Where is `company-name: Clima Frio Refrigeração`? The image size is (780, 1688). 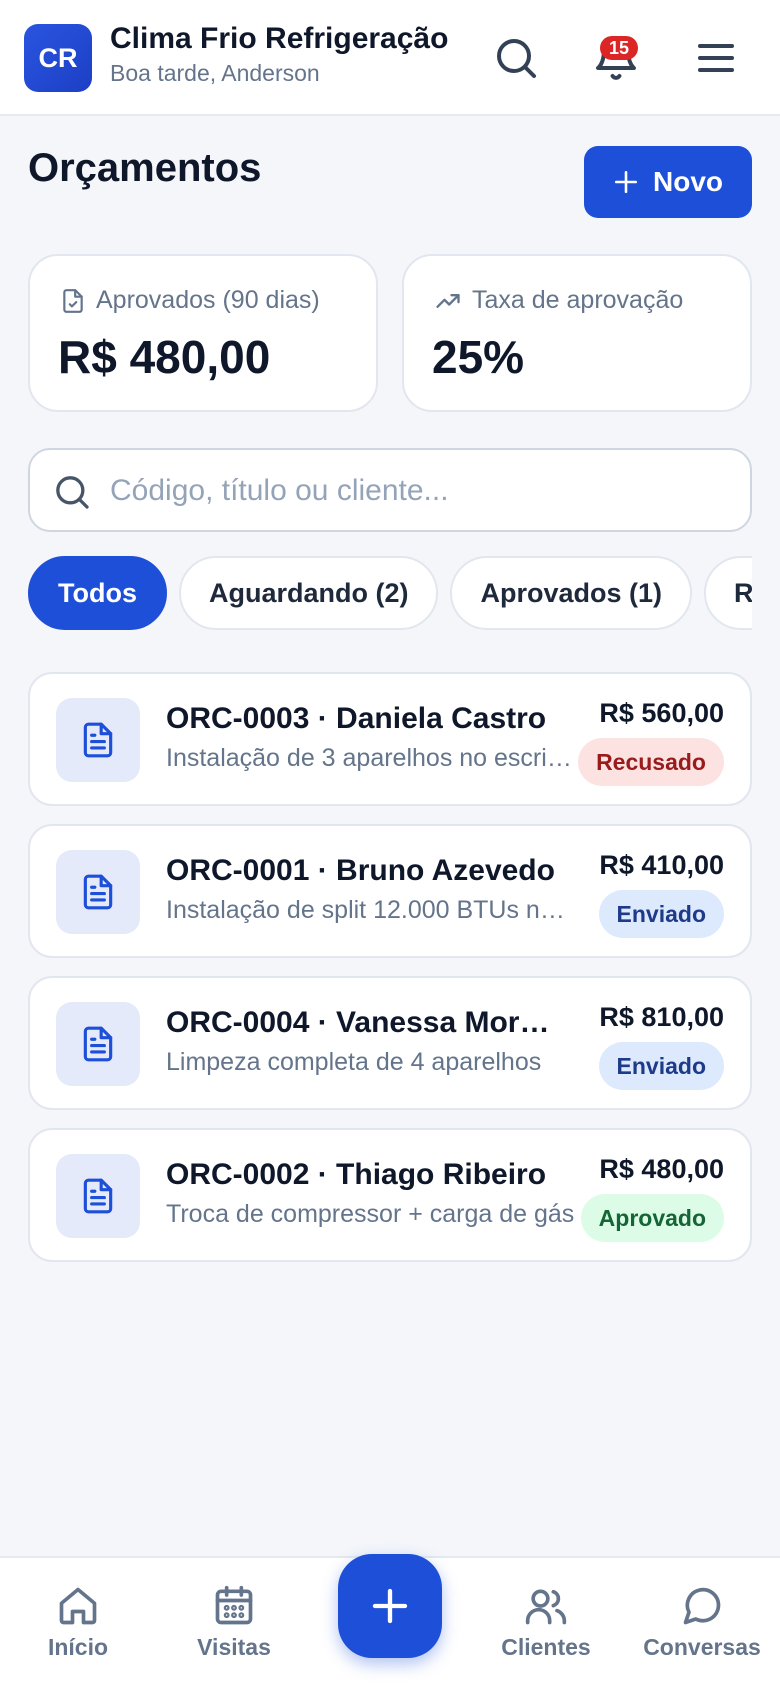 company-name: Clima Frio Refrigeração is located at coordinates (279, 38).